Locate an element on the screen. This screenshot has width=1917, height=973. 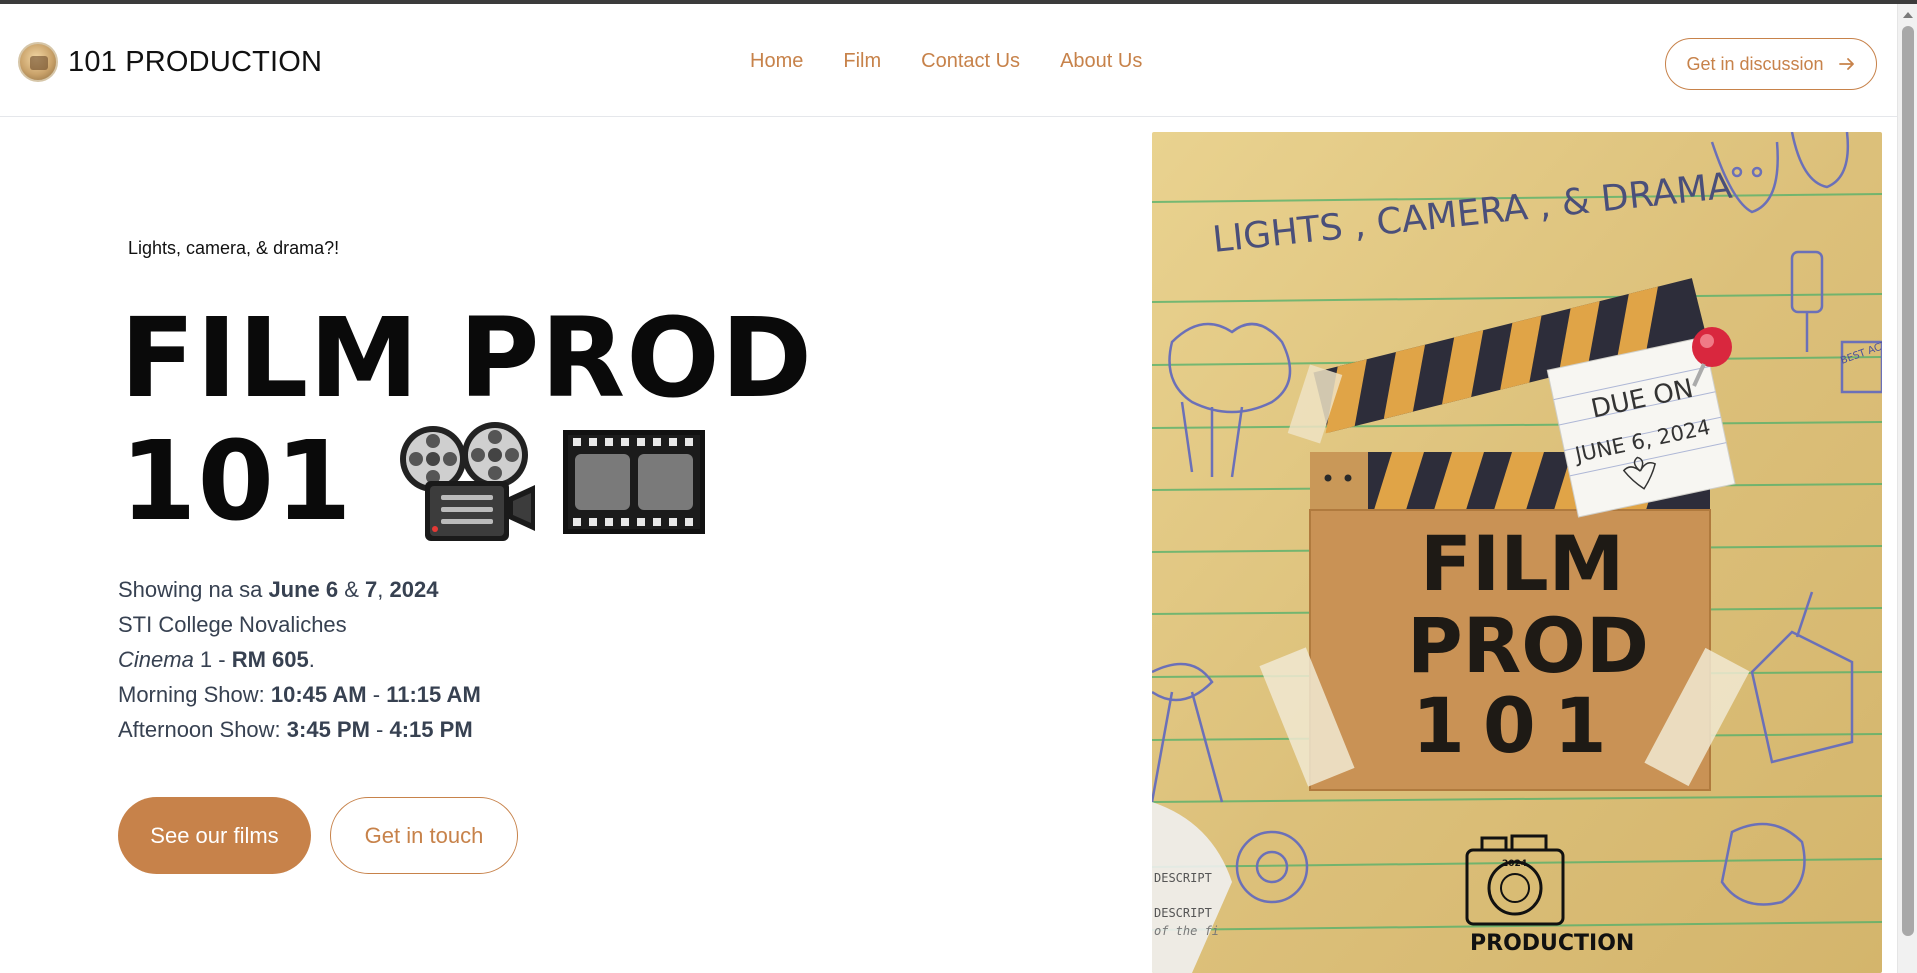
poster-desc-3: of the fi is located at coordinates (1186, 931).